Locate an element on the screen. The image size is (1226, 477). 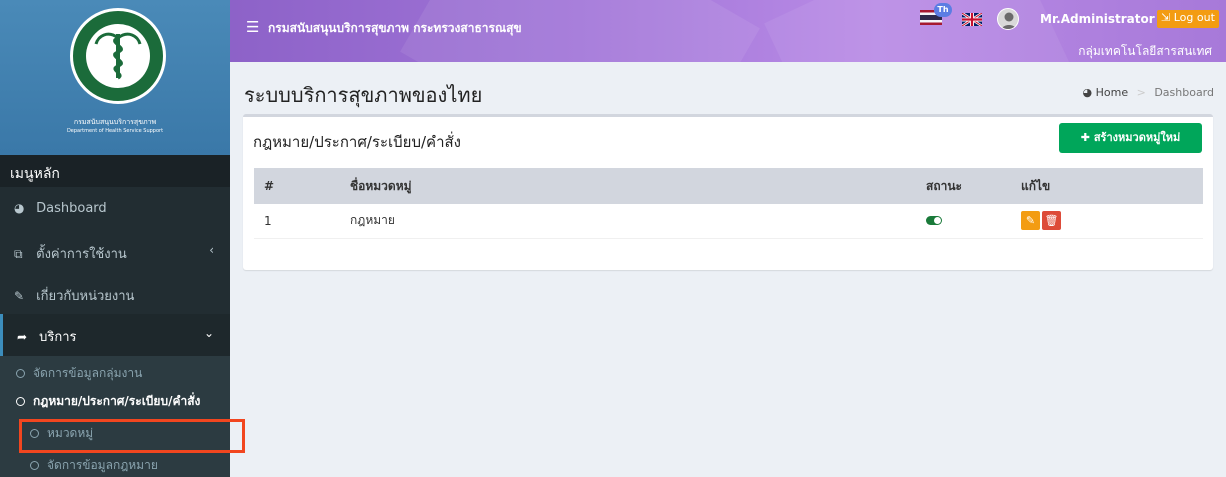
create-category-button: ✚ สร้างหมวดหมู่ใหม่ is located at coordinates (1130, 138).